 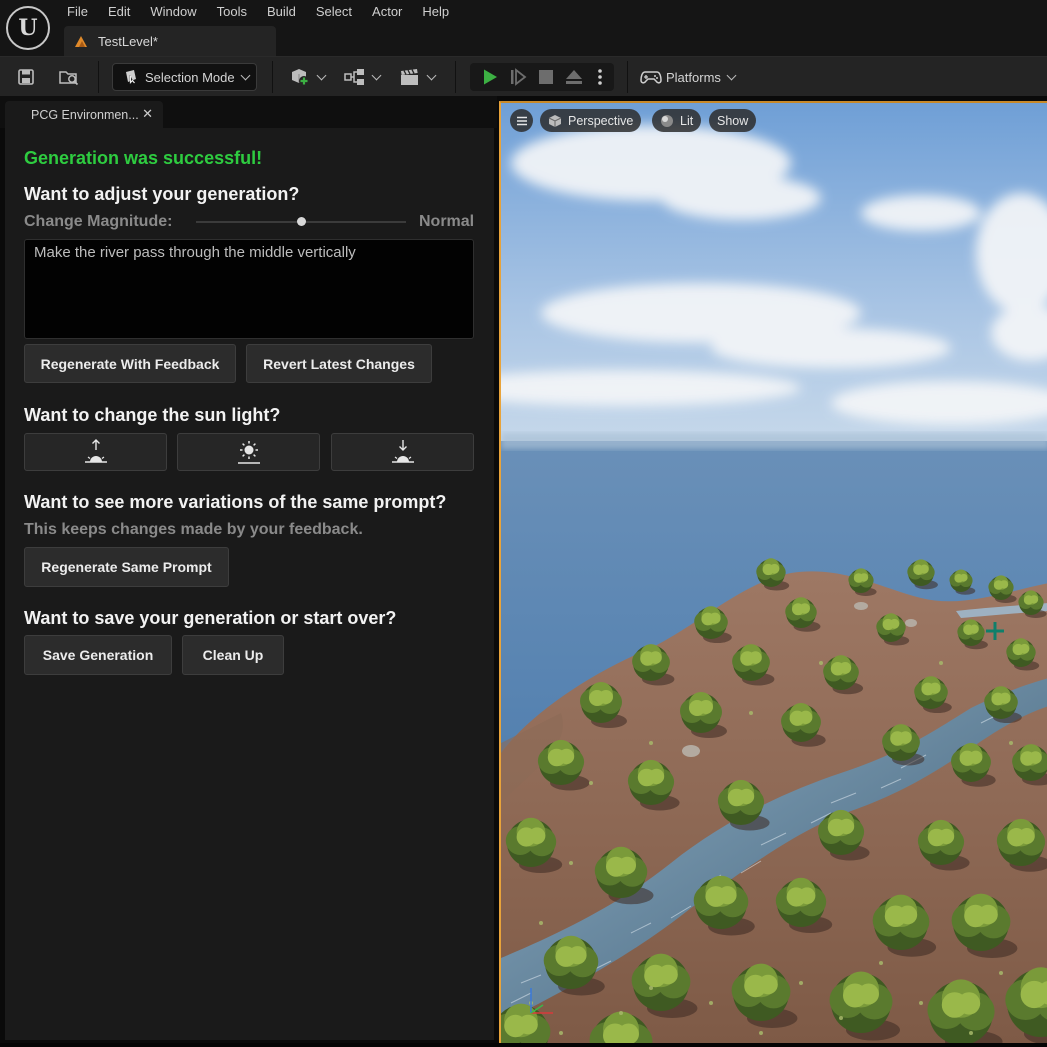 I want to click on sunset-button, so click(x=402, y=452).